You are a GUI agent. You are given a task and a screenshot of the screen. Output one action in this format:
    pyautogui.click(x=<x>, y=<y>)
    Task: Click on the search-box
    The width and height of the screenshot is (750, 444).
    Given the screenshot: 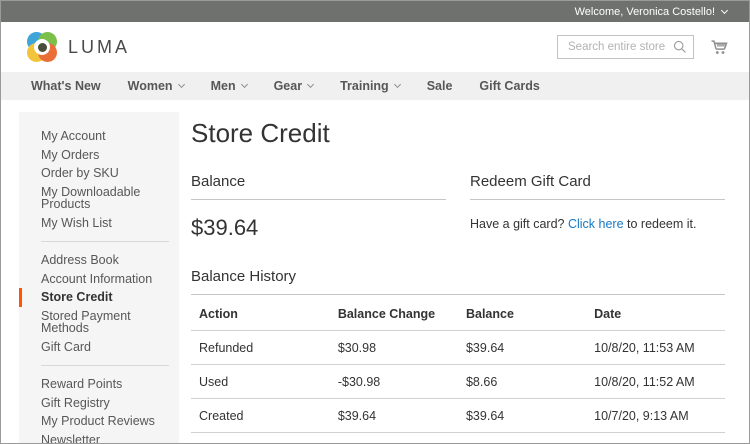 What is the action you would take?
    pyautogui.click(x=625, y=47)
    